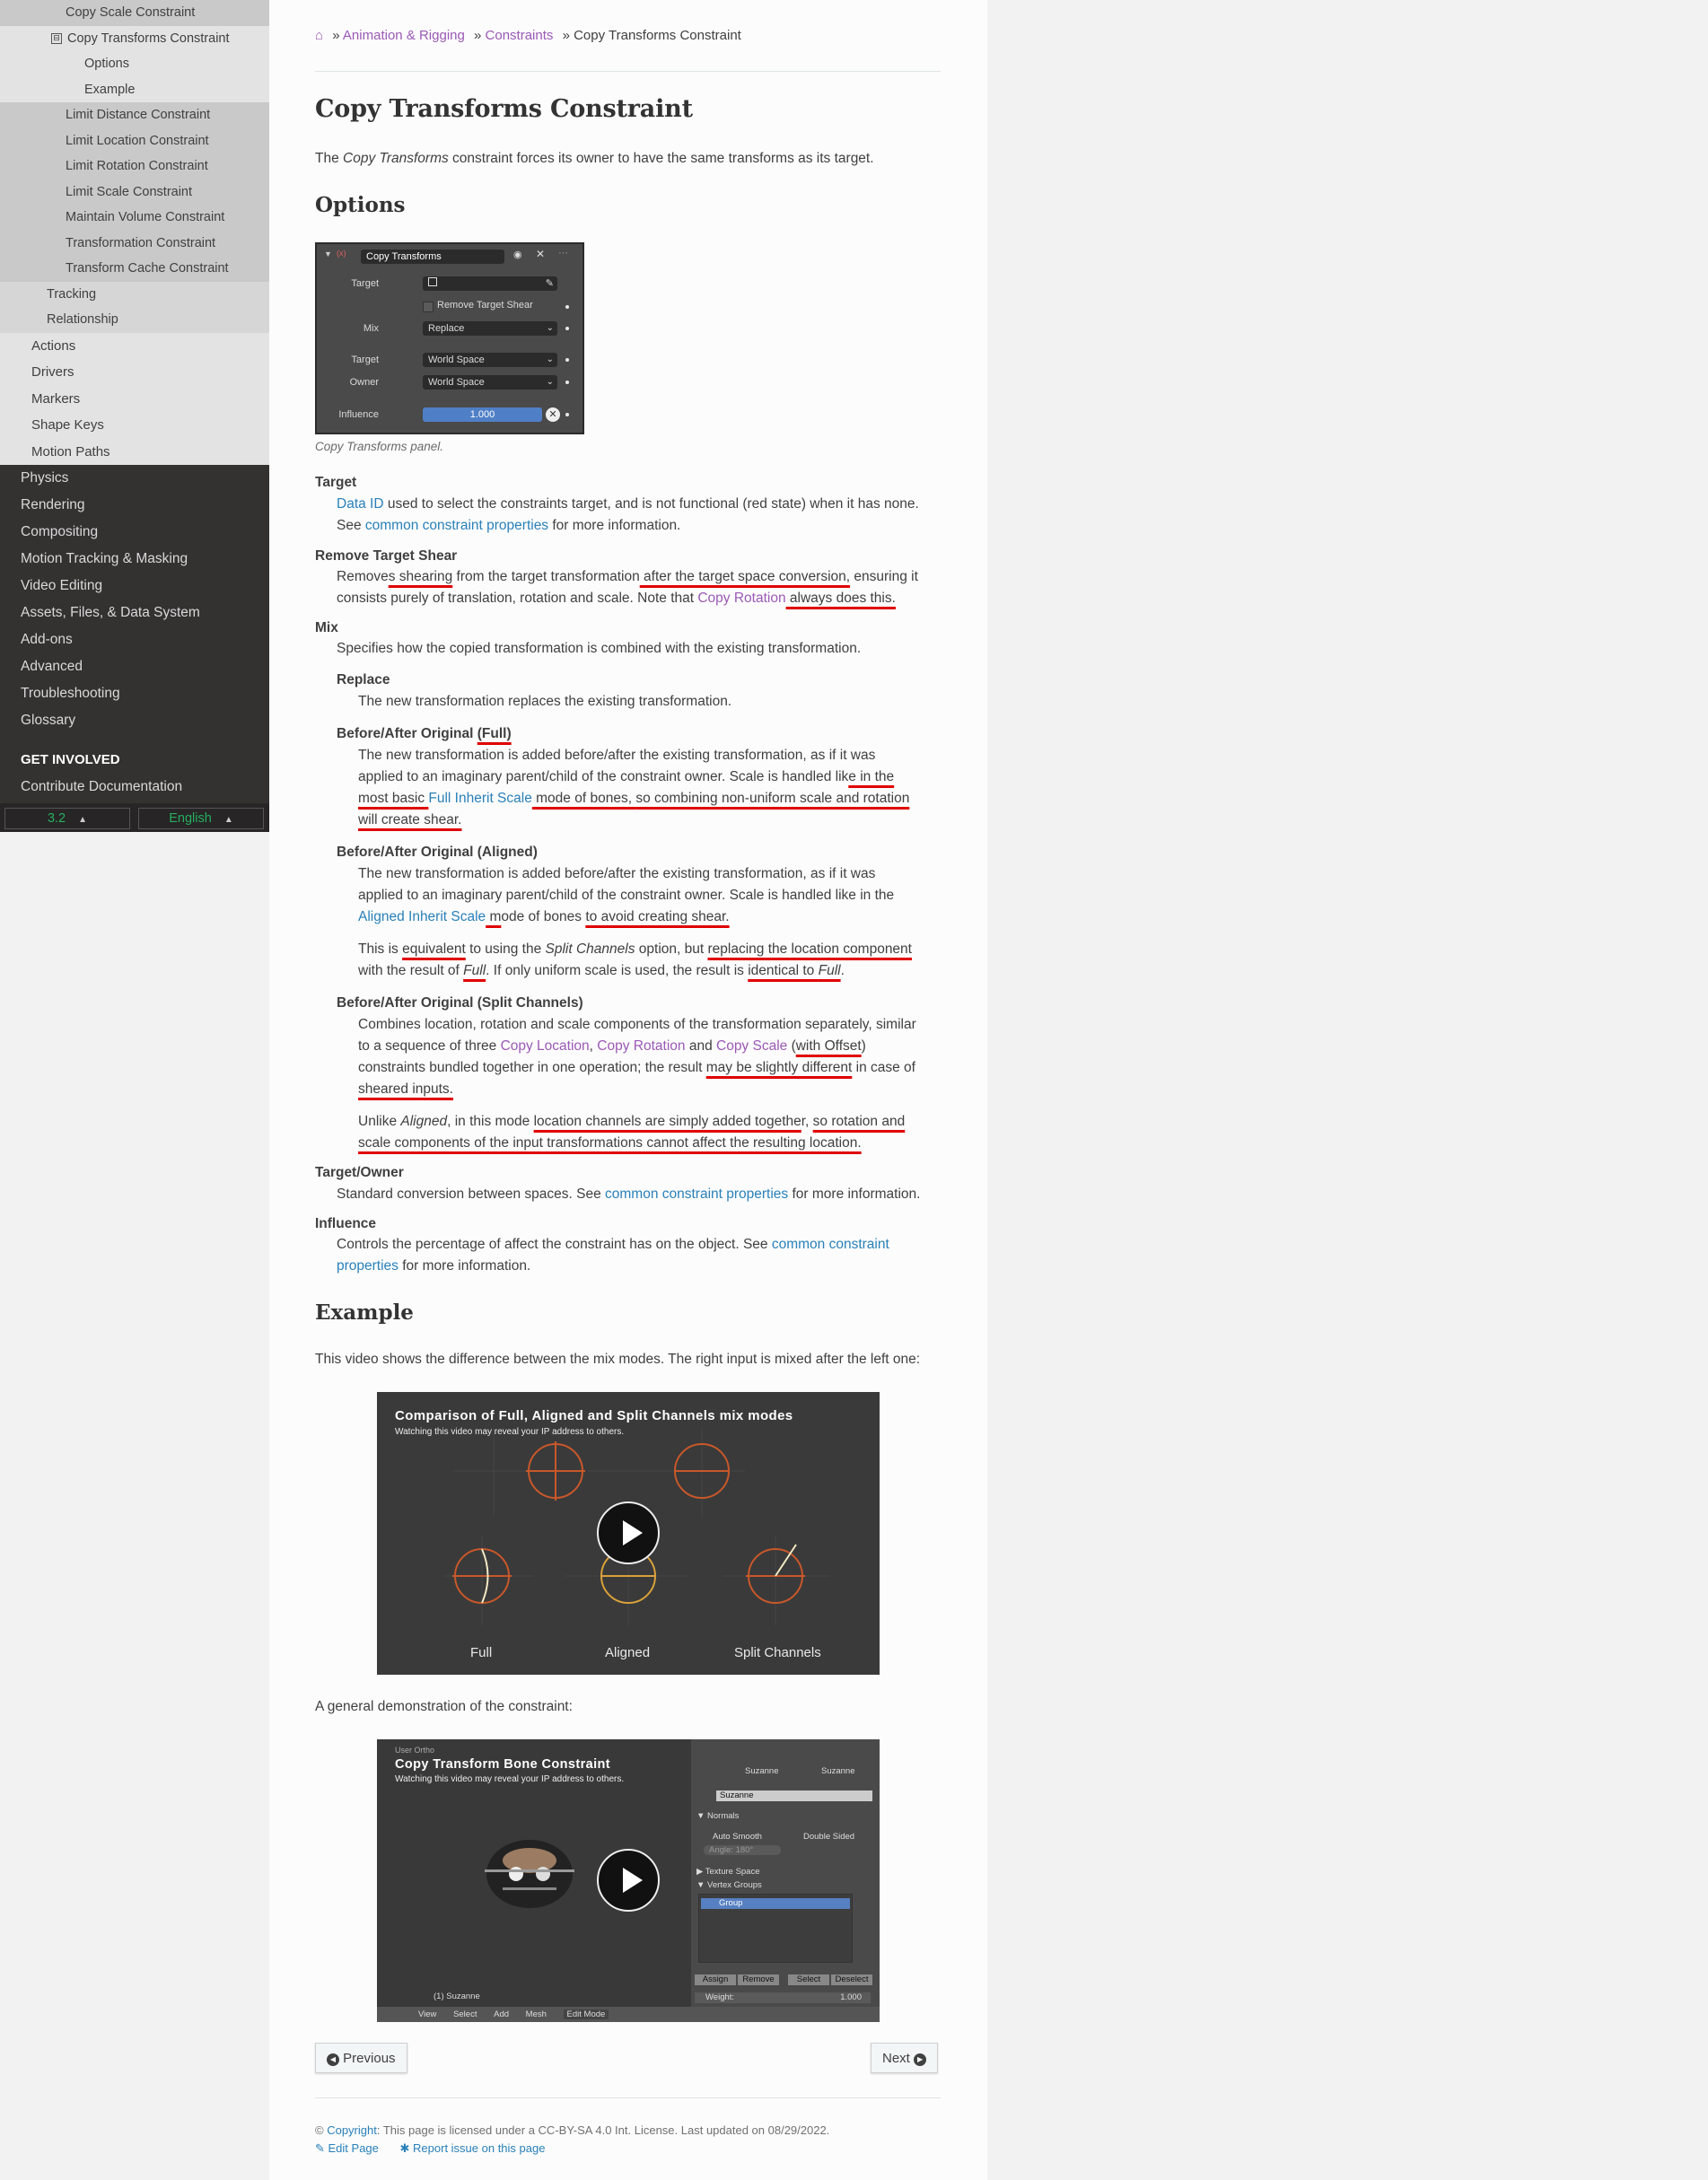 This screenshot has width=1708, height=2180. Describe the element at coordinates (432, 282) in the screenshot. I see `object-icon` at that location.